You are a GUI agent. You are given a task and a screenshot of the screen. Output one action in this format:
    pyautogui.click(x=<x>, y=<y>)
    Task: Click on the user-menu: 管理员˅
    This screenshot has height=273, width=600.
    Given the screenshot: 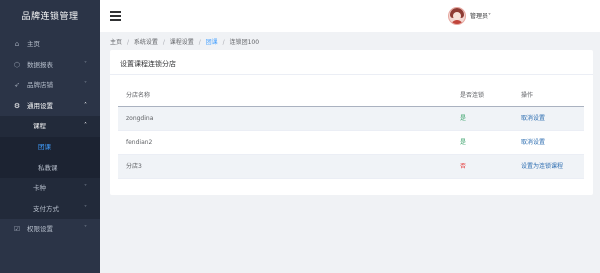 What is the action you would take?
    pyautogui.click(x=480, y=15)
    